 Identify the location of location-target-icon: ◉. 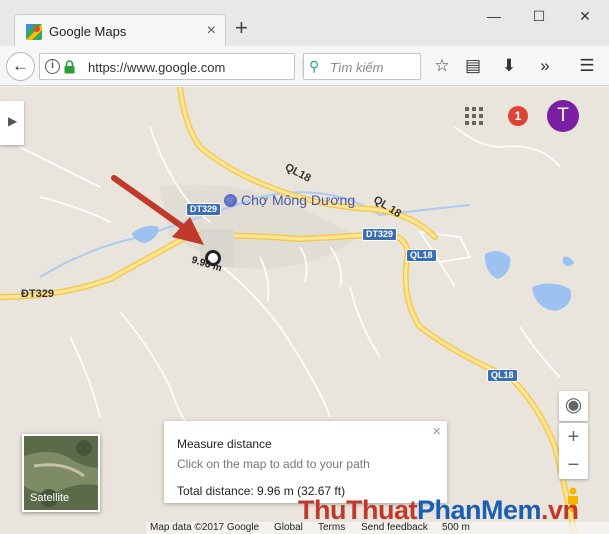
(573, 405).